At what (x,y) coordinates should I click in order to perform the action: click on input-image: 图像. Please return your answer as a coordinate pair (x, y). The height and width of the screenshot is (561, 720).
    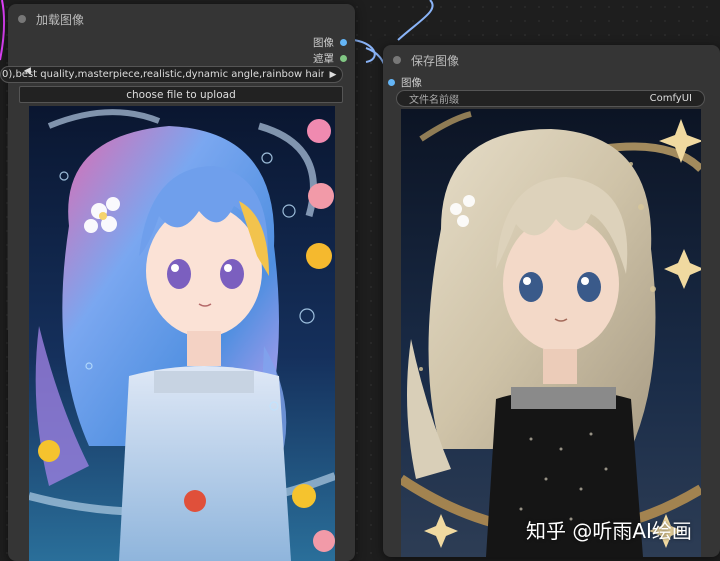
    Looking at the image, I should click on (405, 82).